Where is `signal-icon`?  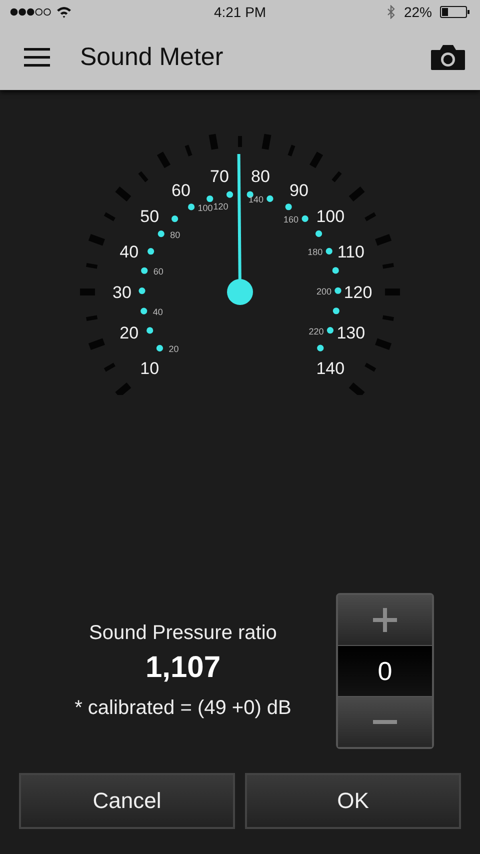
signal-icon is located at coordinates (31, 12).